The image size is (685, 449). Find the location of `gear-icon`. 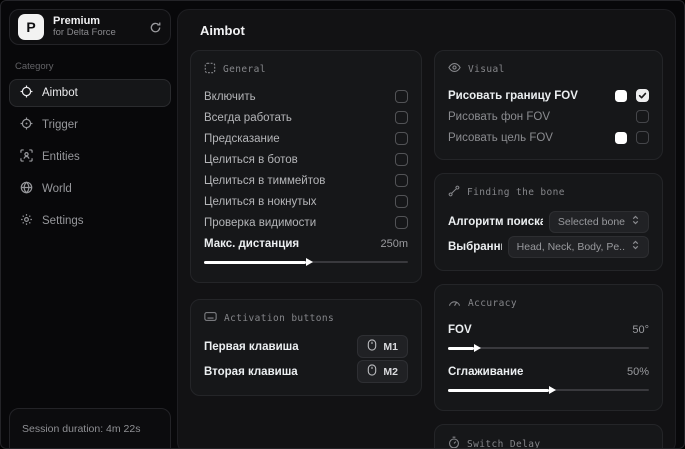

gear-icon is located at coordinates (26, 221).